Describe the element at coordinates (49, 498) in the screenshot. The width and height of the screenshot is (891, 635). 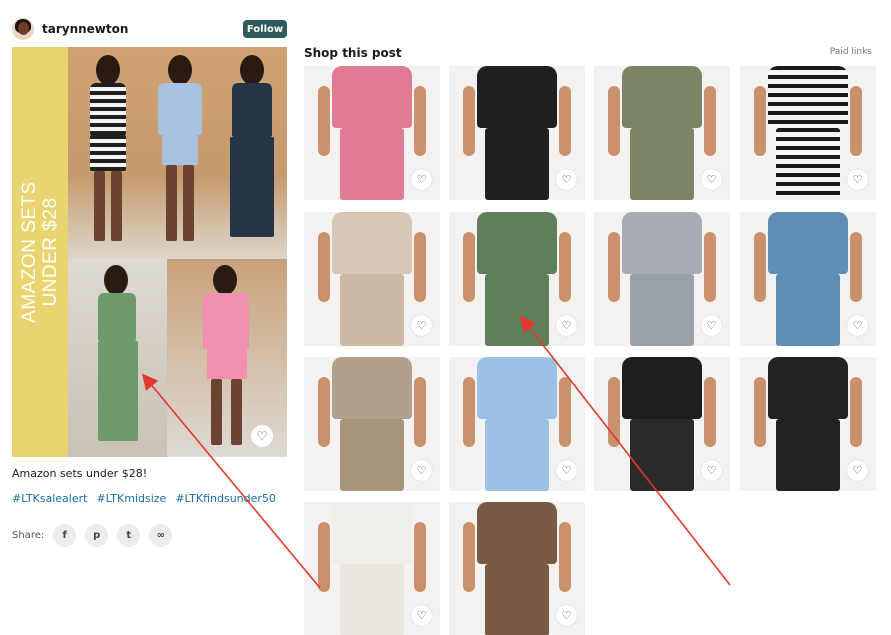
I see `hashtag-link: #LTKsalealert` at that location.